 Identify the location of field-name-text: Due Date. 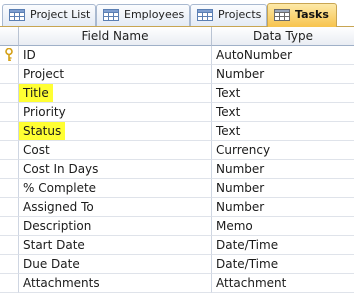
(51, 264).